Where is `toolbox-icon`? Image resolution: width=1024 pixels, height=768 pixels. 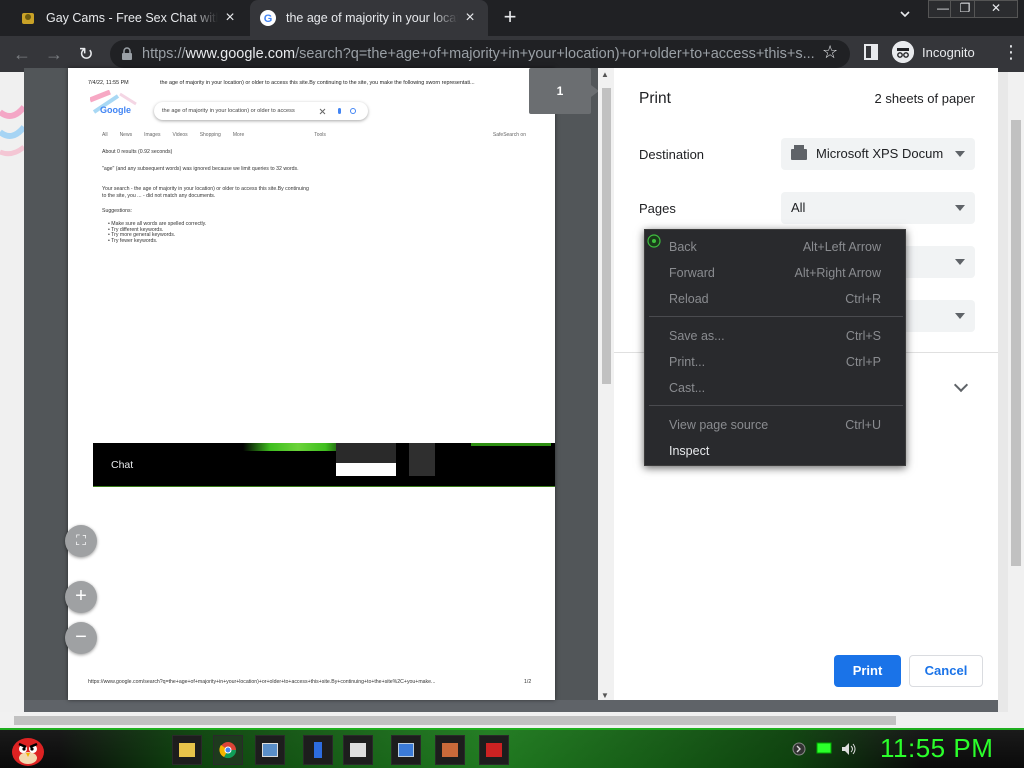 toolbox-icon is located at coordinates (494, 750).